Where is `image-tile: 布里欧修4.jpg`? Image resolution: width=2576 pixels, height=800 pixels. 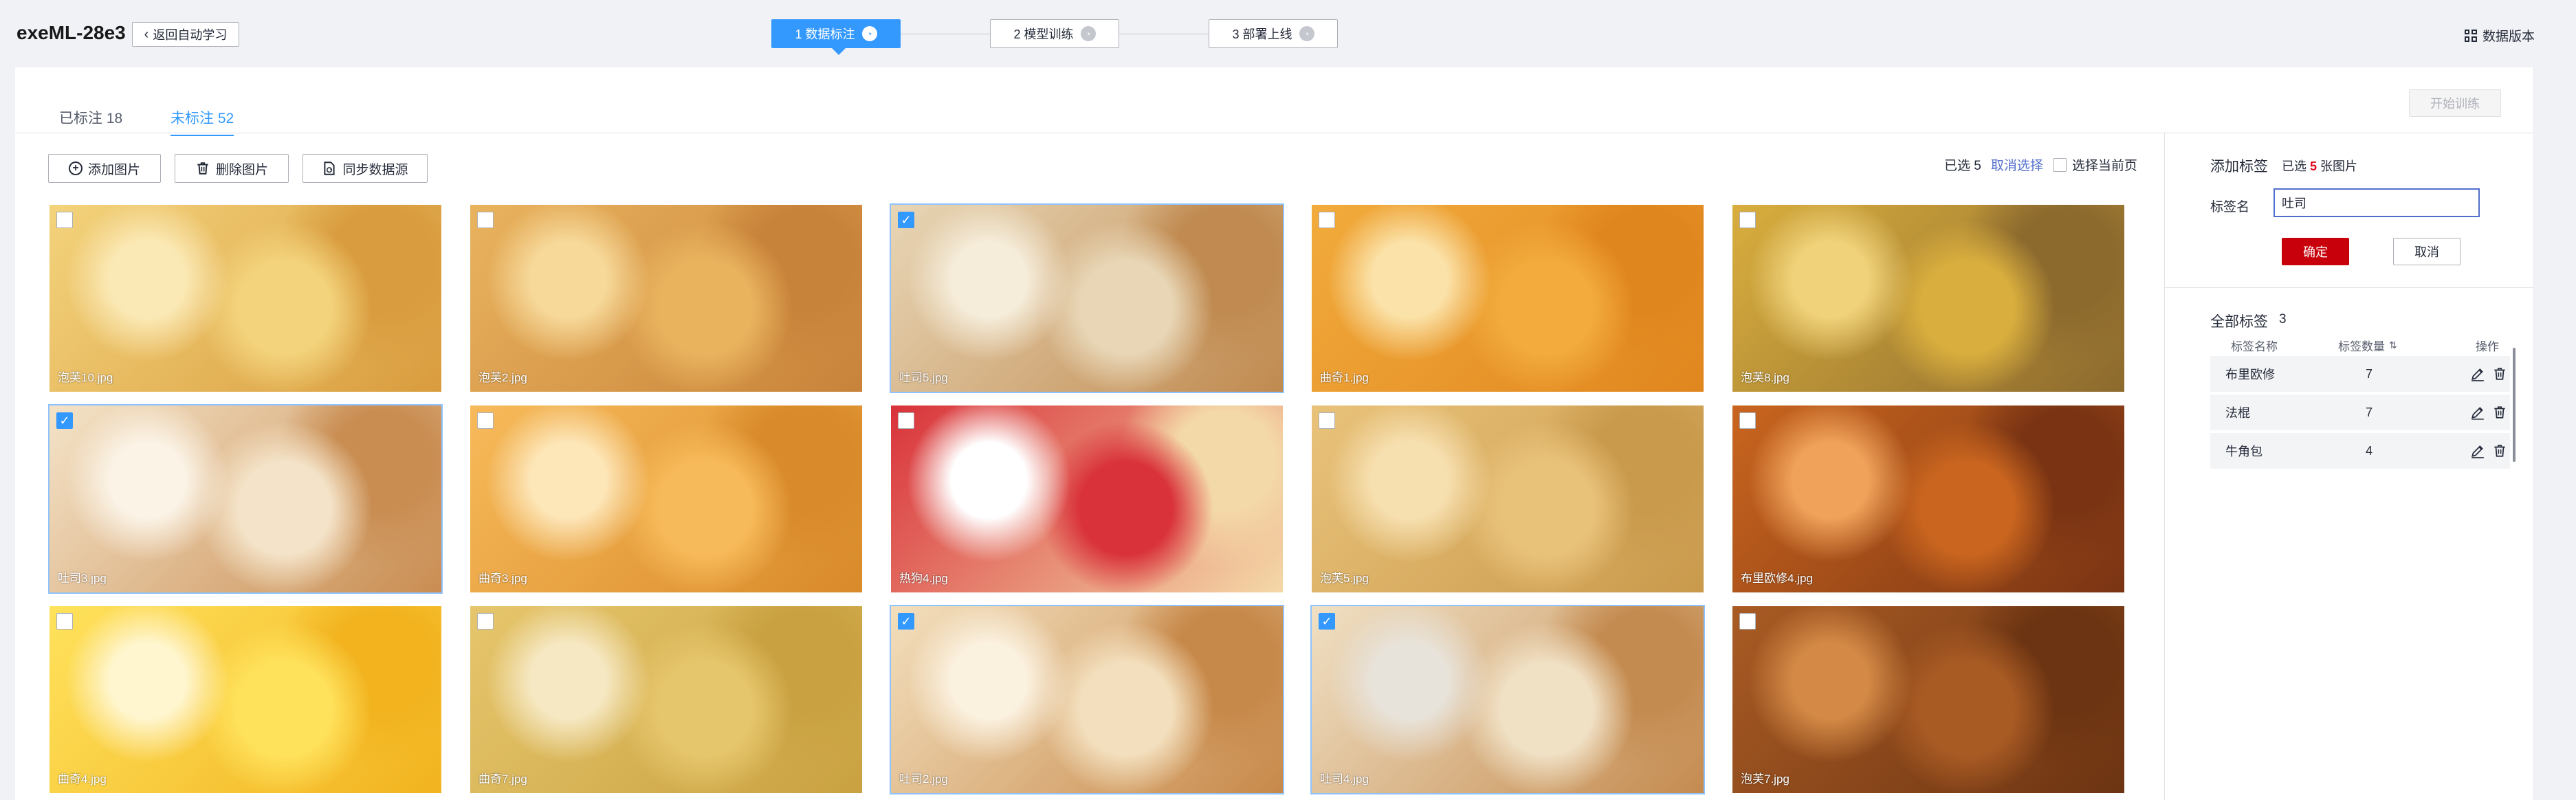
image-tile: 布里欧修4.jpg is located at coordinates (1928, 499).